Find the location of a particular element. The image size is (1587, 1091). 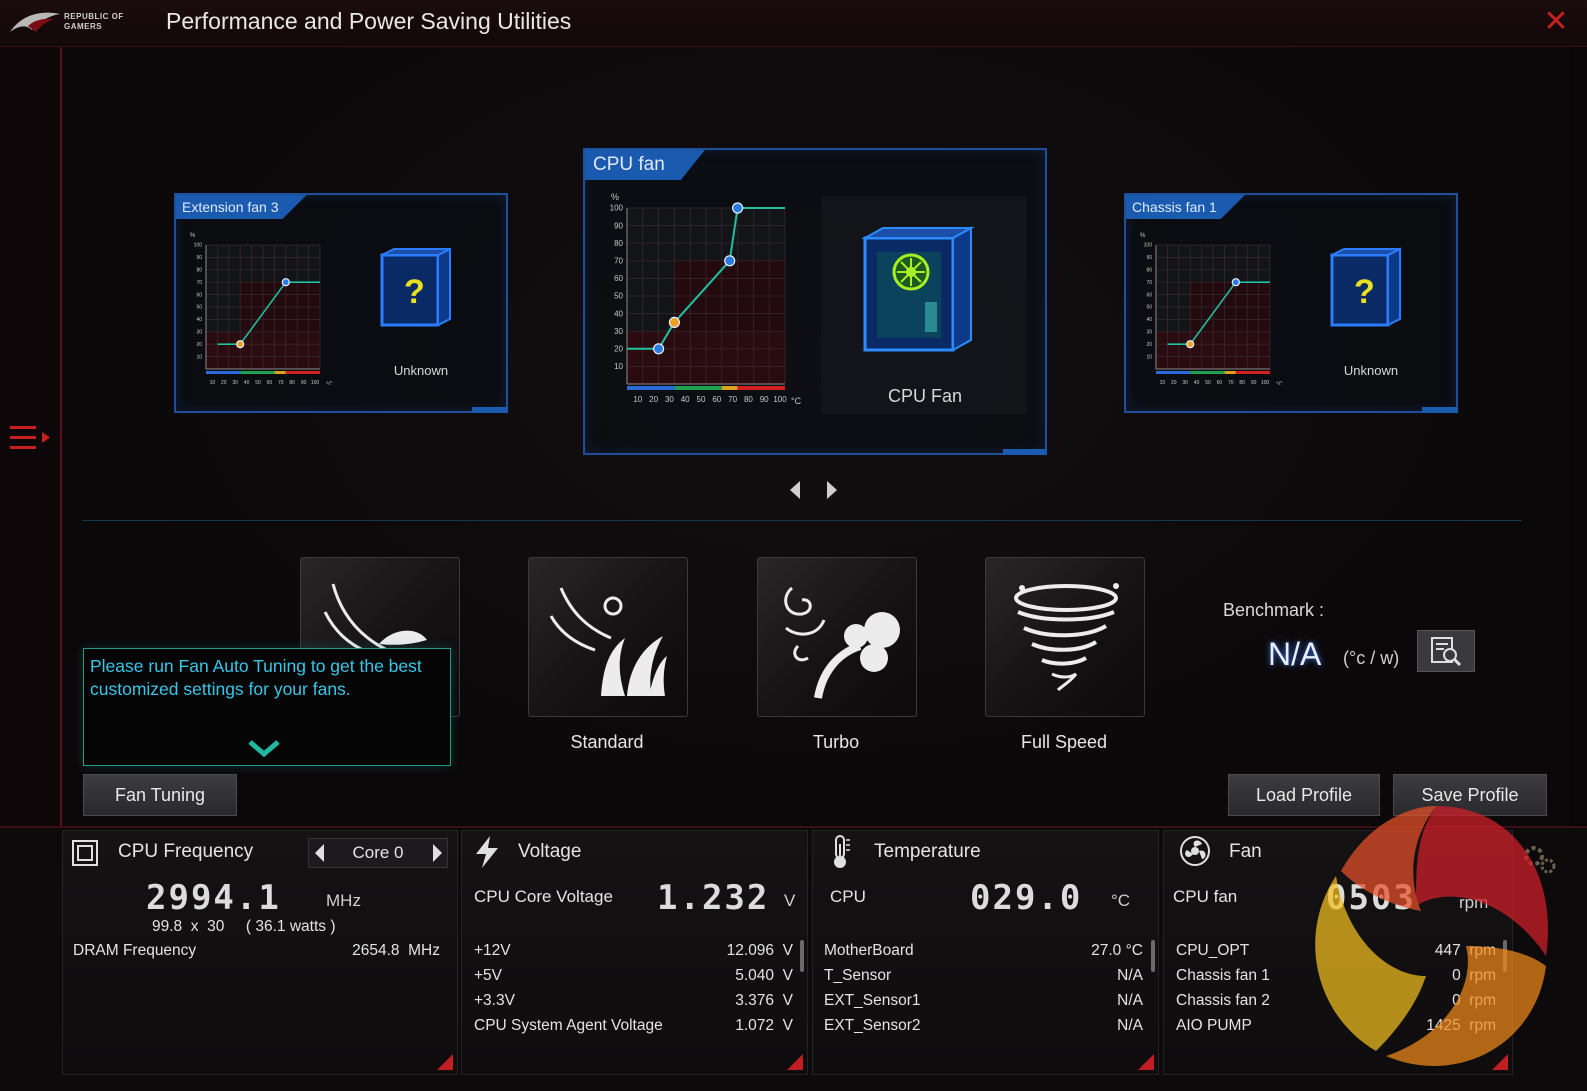

chart-y-unit: % is located at coordinates (1143, 236).